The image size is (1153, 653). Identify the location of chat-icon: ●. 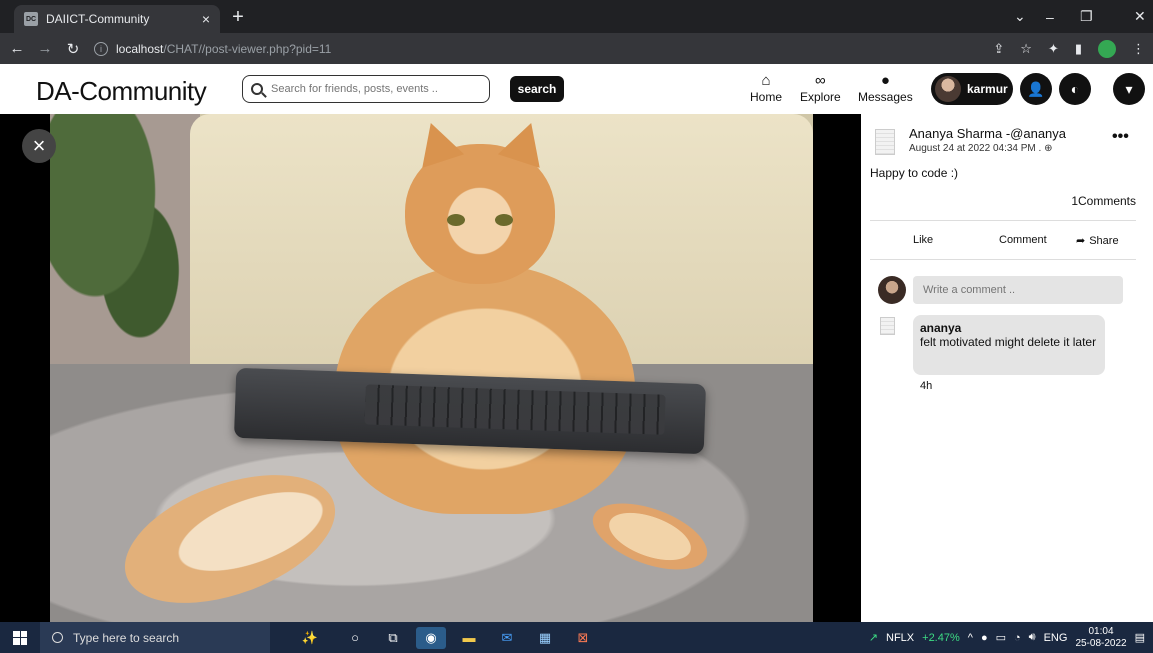
(885, 80).